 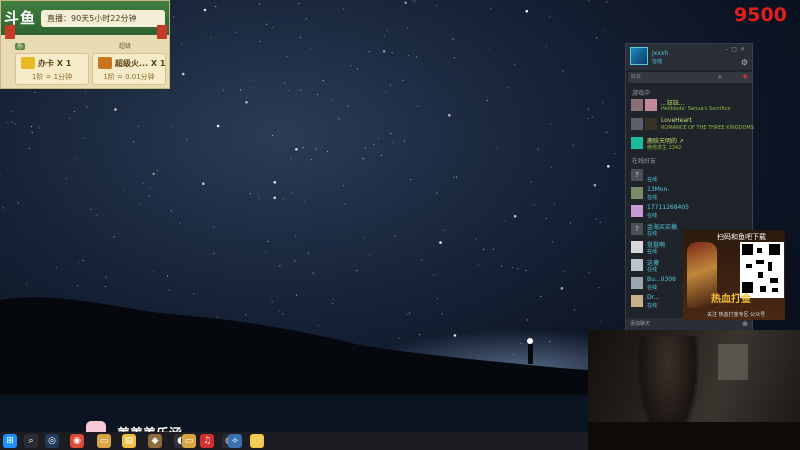 What do you see at coordinates (657, 62) in the screenshot?
I see `my-status: 在线` at bounding box center [657, 62].